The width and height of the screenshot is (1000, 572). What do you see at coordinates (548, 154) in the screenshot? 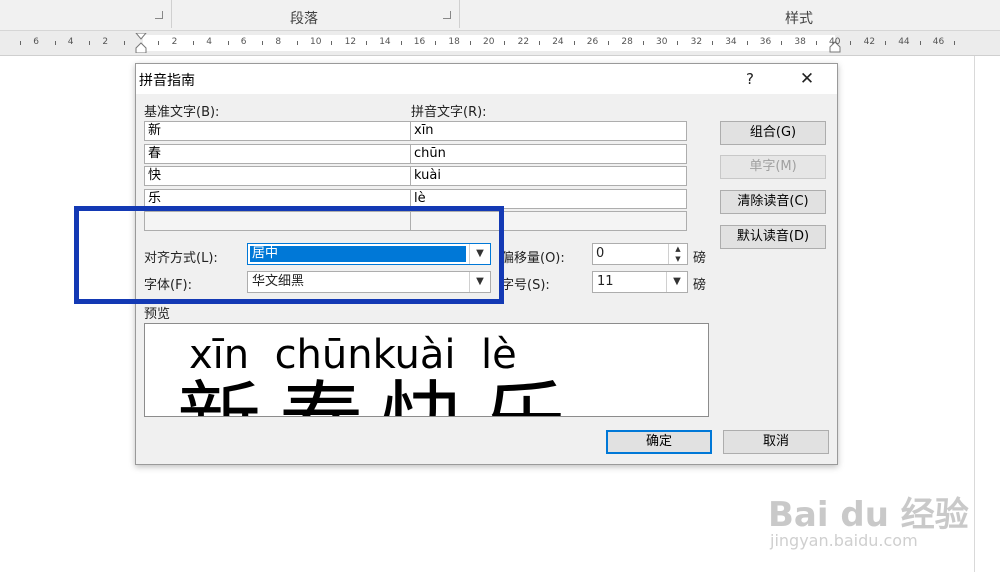
I see `pinyin-text-cell: chūn` at bounding box center [548, 154].